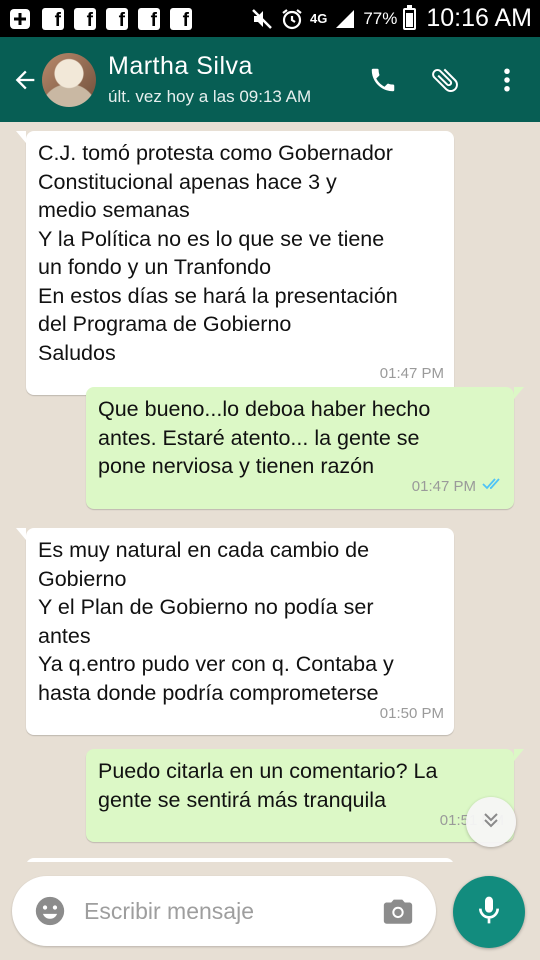  I want to click on network-type: 4G, so click(318, 18).